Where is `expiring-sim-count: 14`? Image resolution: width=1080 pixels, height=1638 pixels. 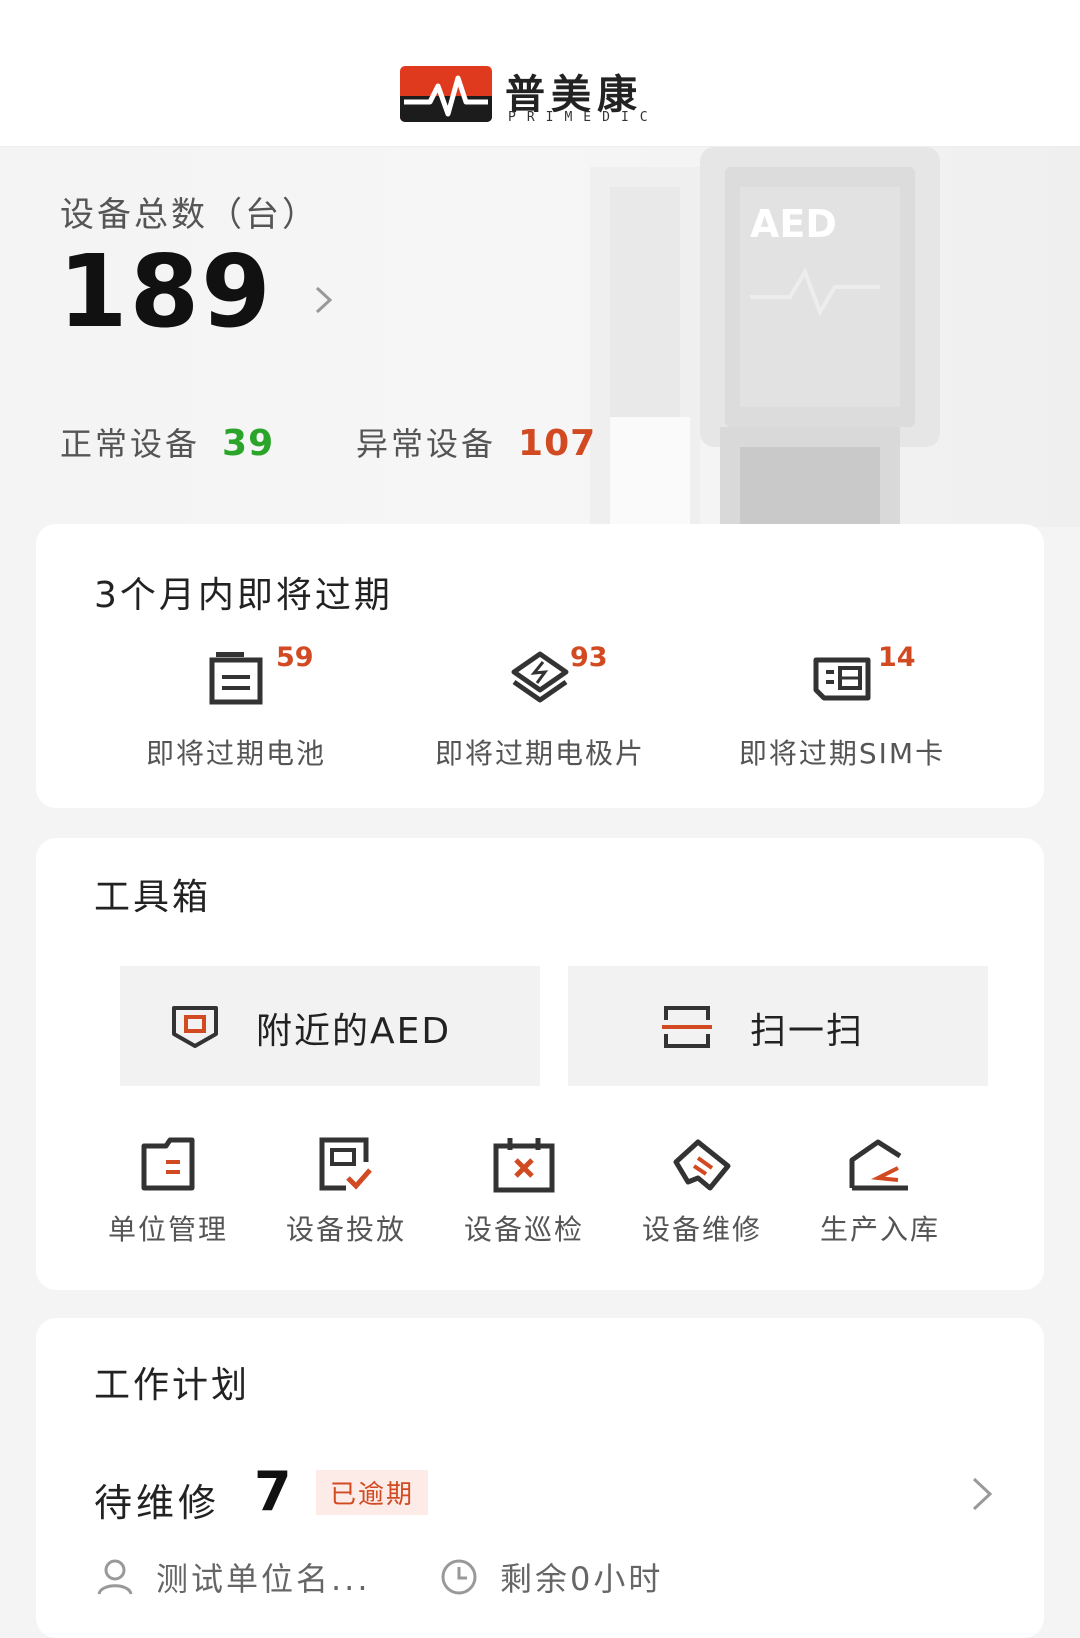 expiring-sim-count: 14 is located at coordinates (897, 657).